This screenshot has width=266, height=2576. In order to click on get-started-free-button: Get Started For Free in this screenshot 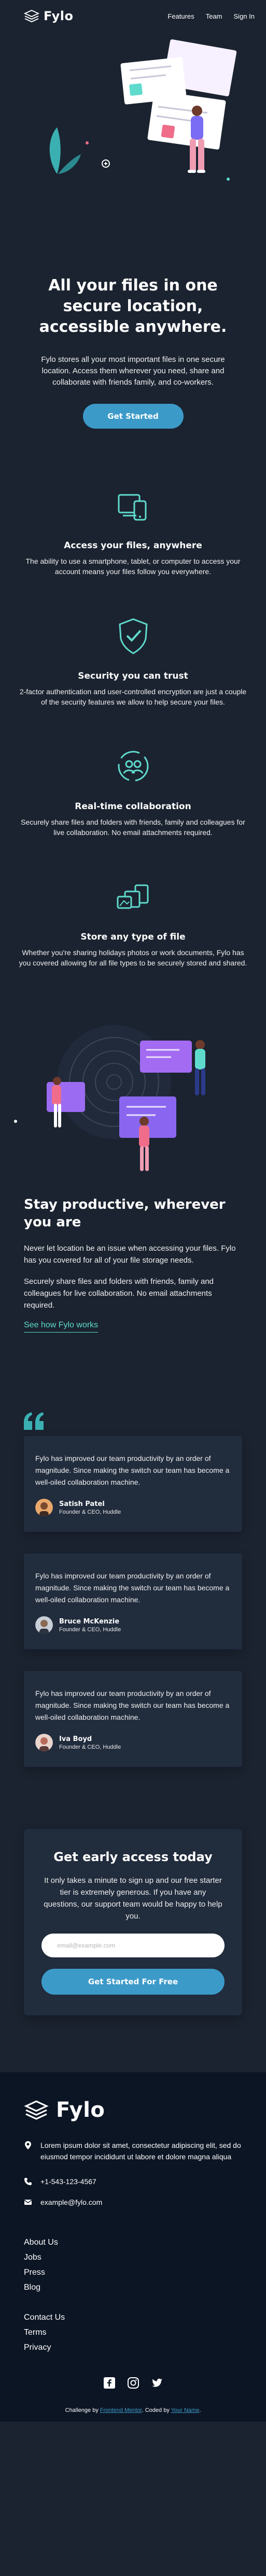, I will do `click(133, 1982)`.